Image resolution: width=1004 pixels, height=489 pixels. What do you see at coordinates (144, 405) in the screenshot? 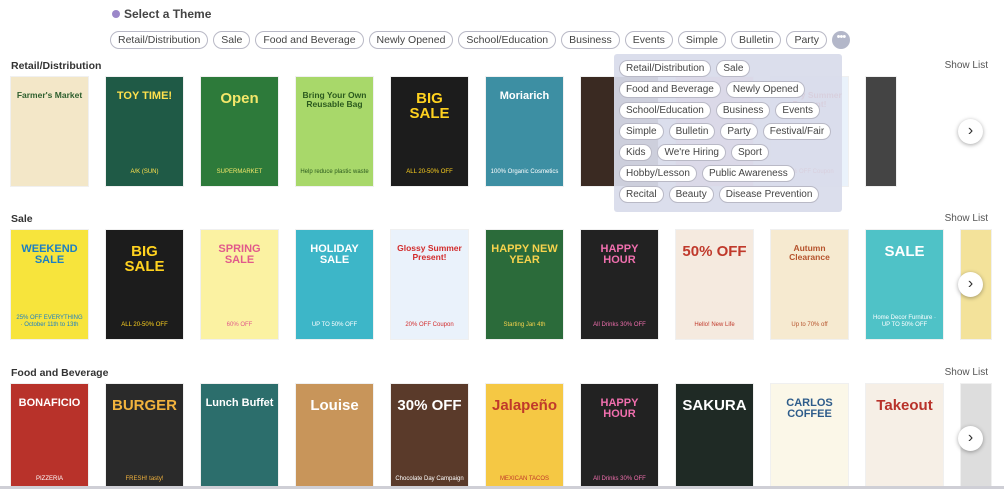
I see `template-card-title: BURGER` at bounding box center [144, 405].